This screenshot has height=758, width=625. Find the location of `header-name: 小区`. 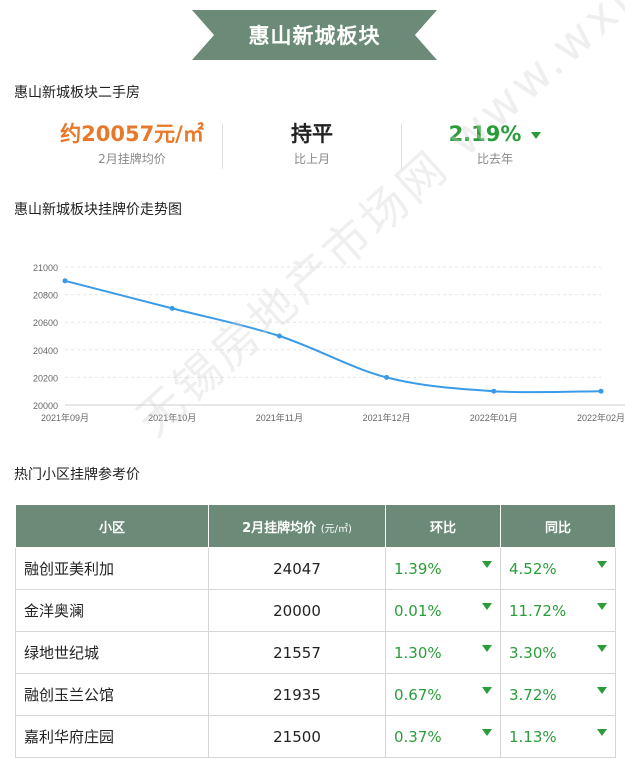

header-name: 小区 is located at coordinates (112, 526).